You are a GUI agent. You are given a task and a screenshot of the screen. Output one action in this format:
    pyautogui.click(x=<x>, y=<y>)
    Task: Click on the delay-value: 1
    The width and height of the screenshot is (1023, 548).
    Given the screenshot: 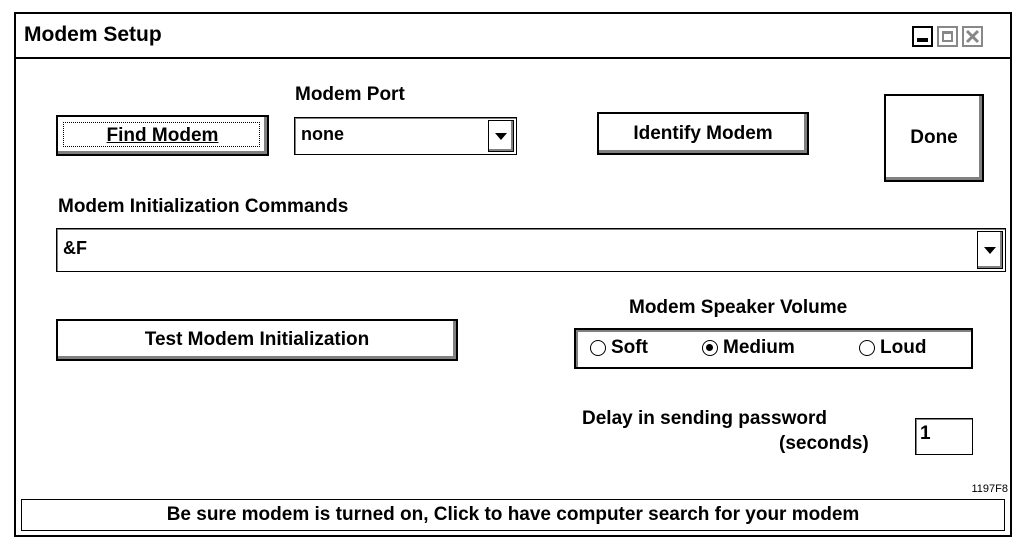 What is the action you would take?
    pyautogui.click(x=925, y=433)
    